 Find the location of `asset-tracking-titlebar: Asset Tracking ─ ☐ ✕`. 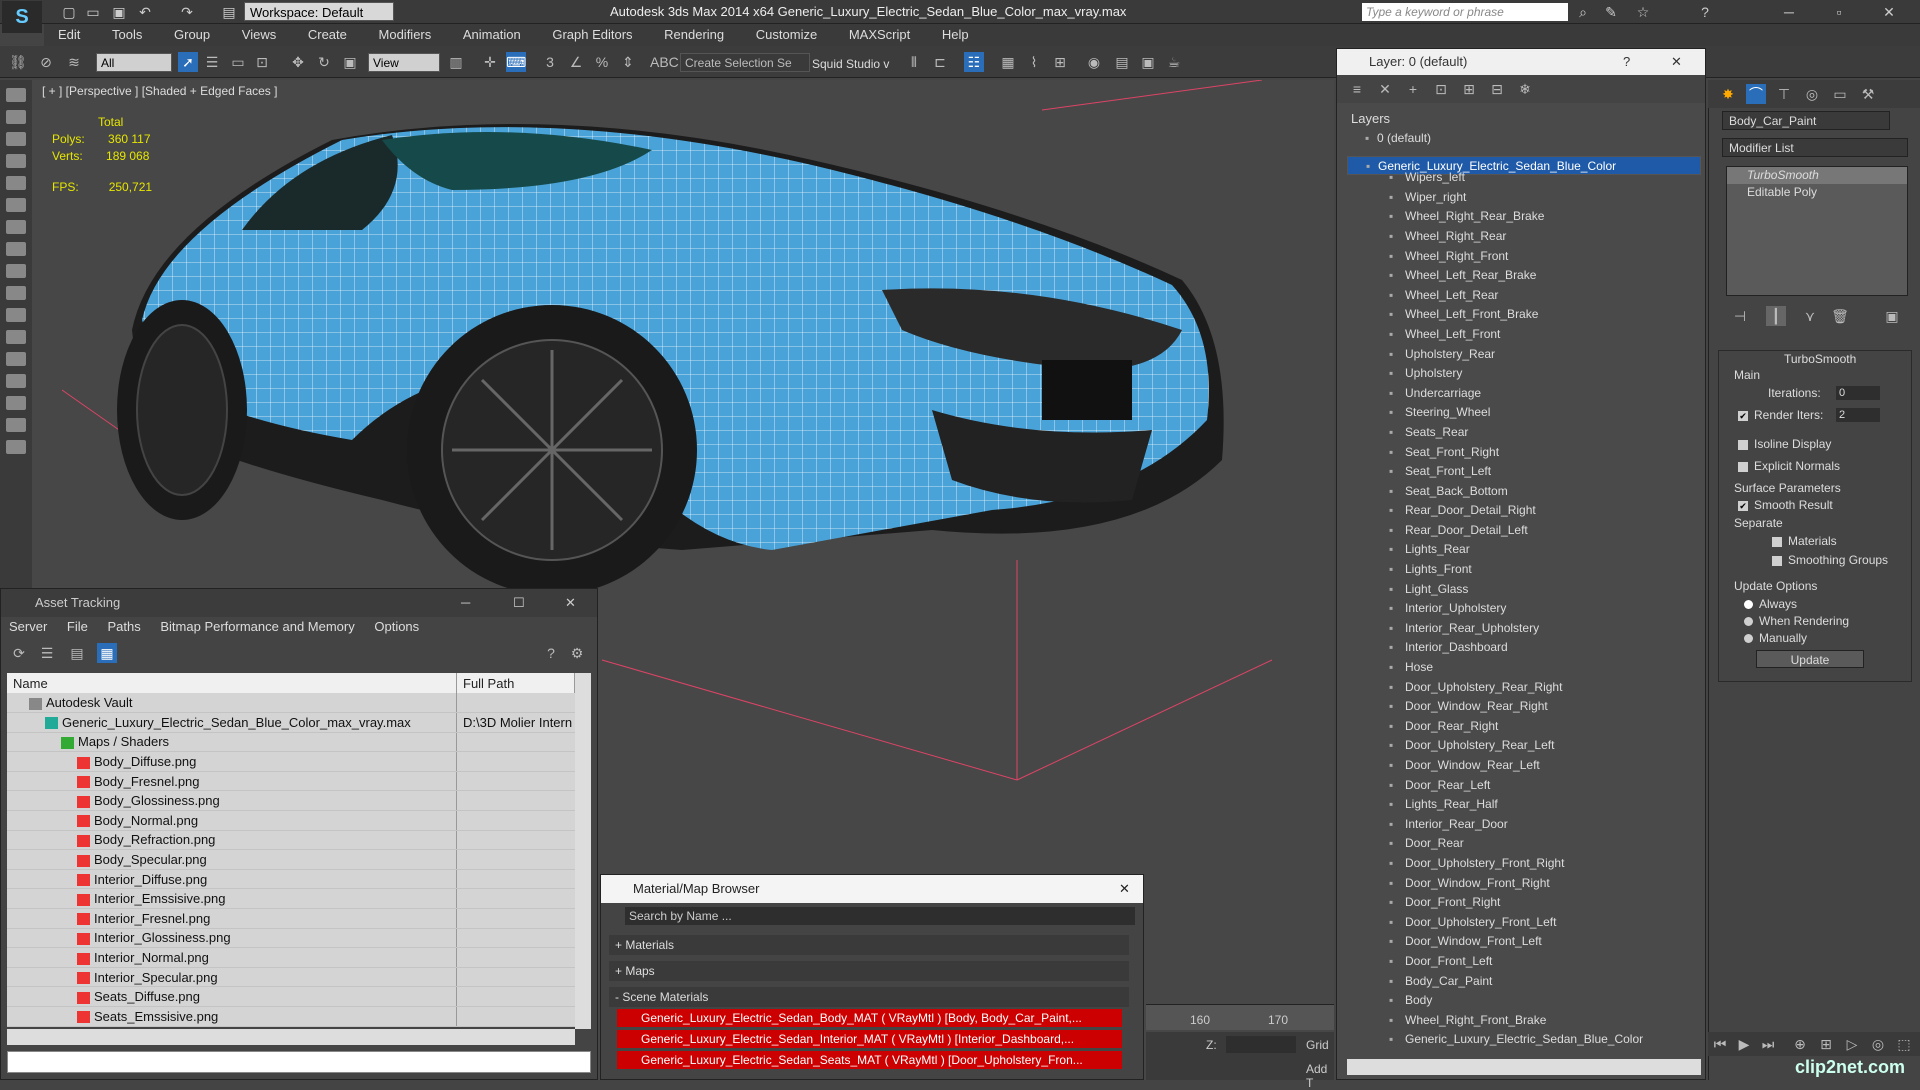

asset-tracking-titlebar: Asset Tracking ─ ☐ ✕ is located at coordinates (299, 603).